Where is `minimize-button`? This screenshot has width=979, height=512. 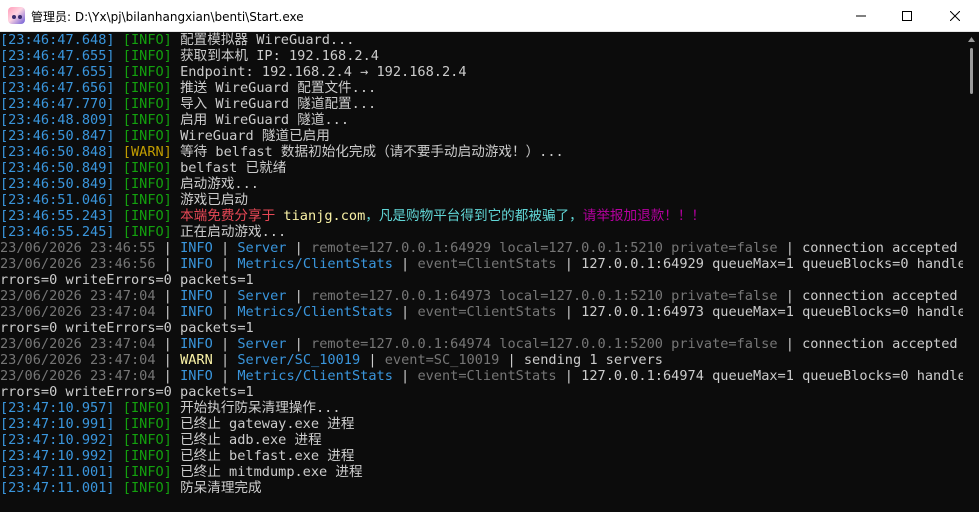 minimize-button is located at coordinates (861, 15).